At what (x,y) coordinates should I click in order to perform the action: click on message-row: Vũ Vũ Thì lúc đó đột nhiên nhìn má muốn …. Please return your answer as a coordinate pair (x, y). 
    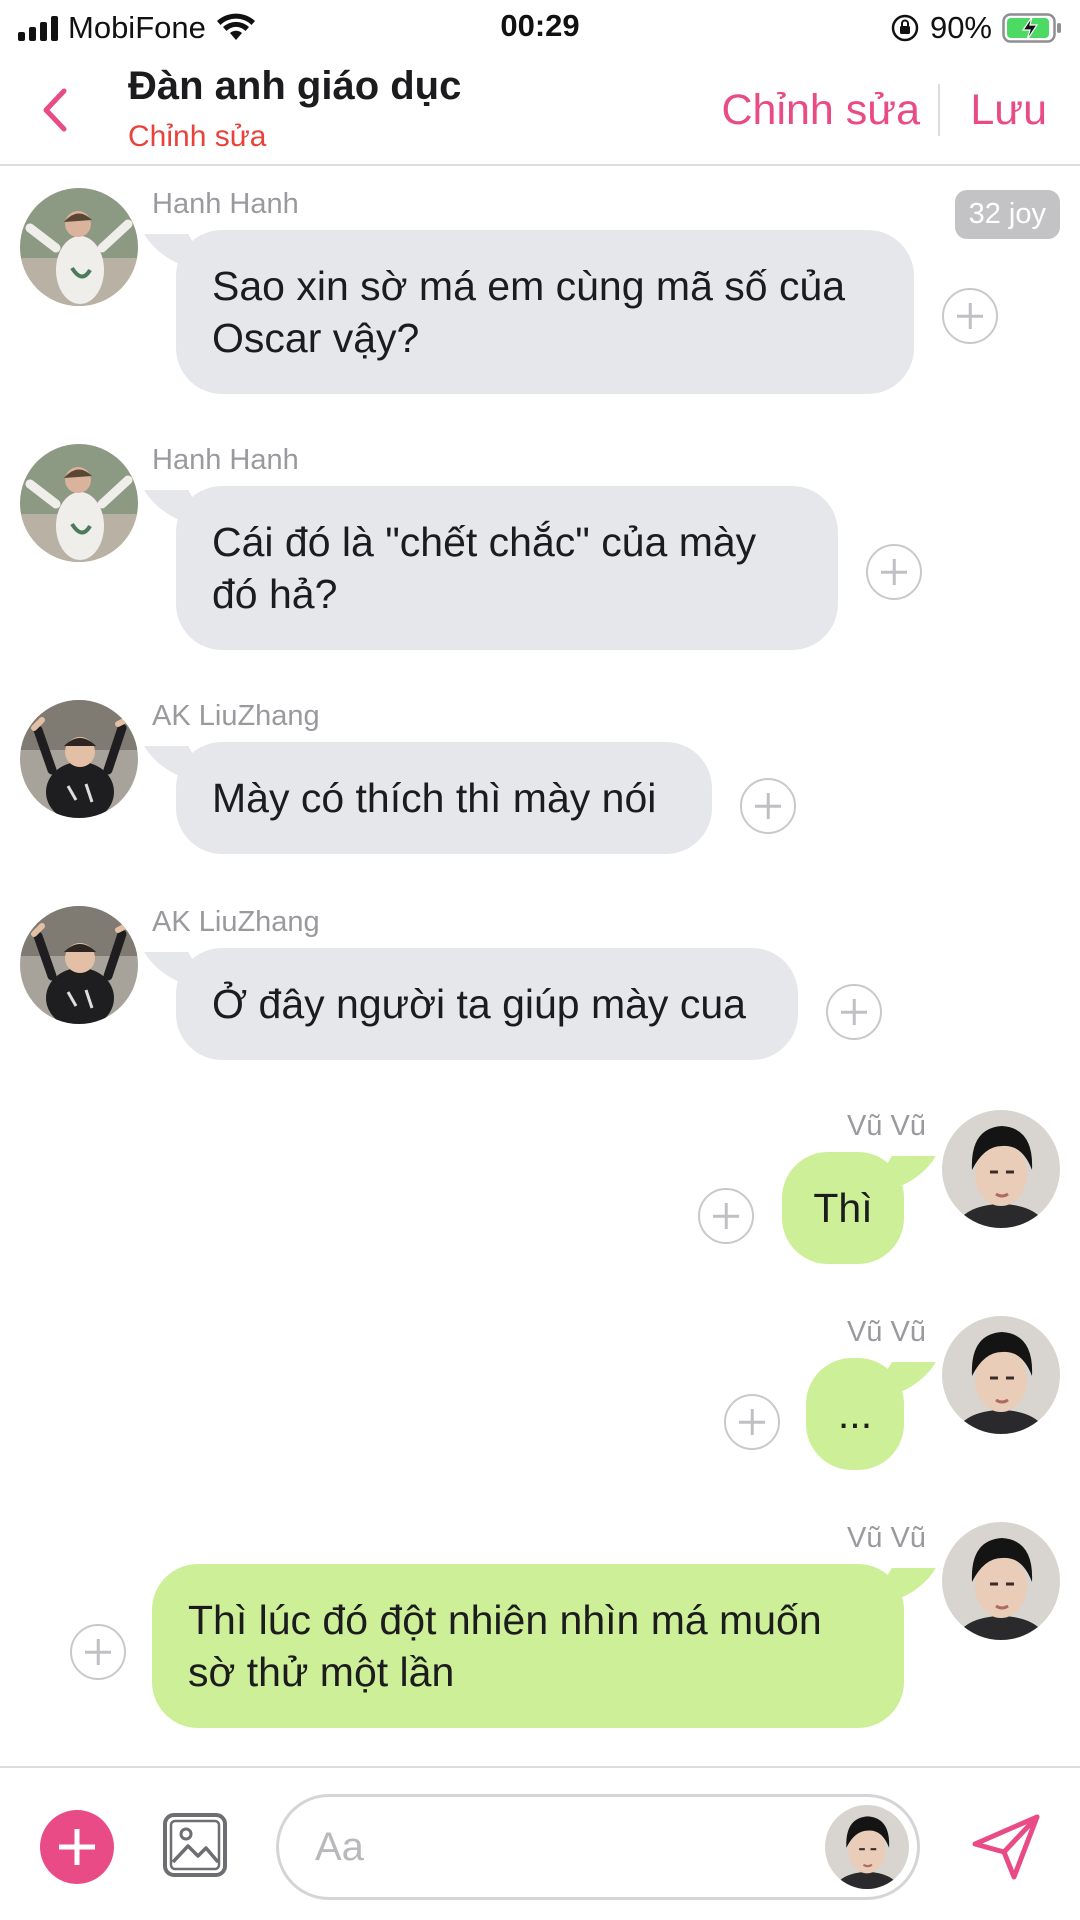
    Looking at the image, I should click on (540, 1625).